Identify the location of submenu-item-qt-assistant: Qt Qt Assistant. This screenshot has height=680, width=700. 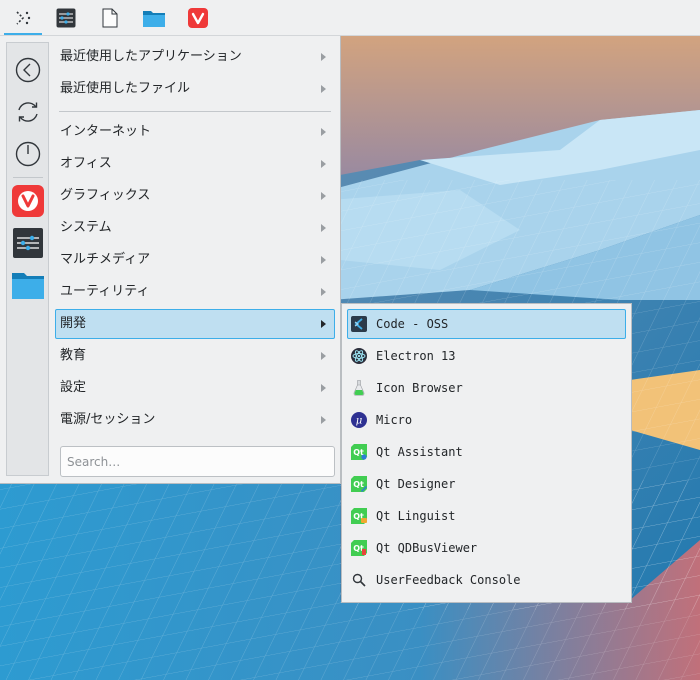
(486, 452).